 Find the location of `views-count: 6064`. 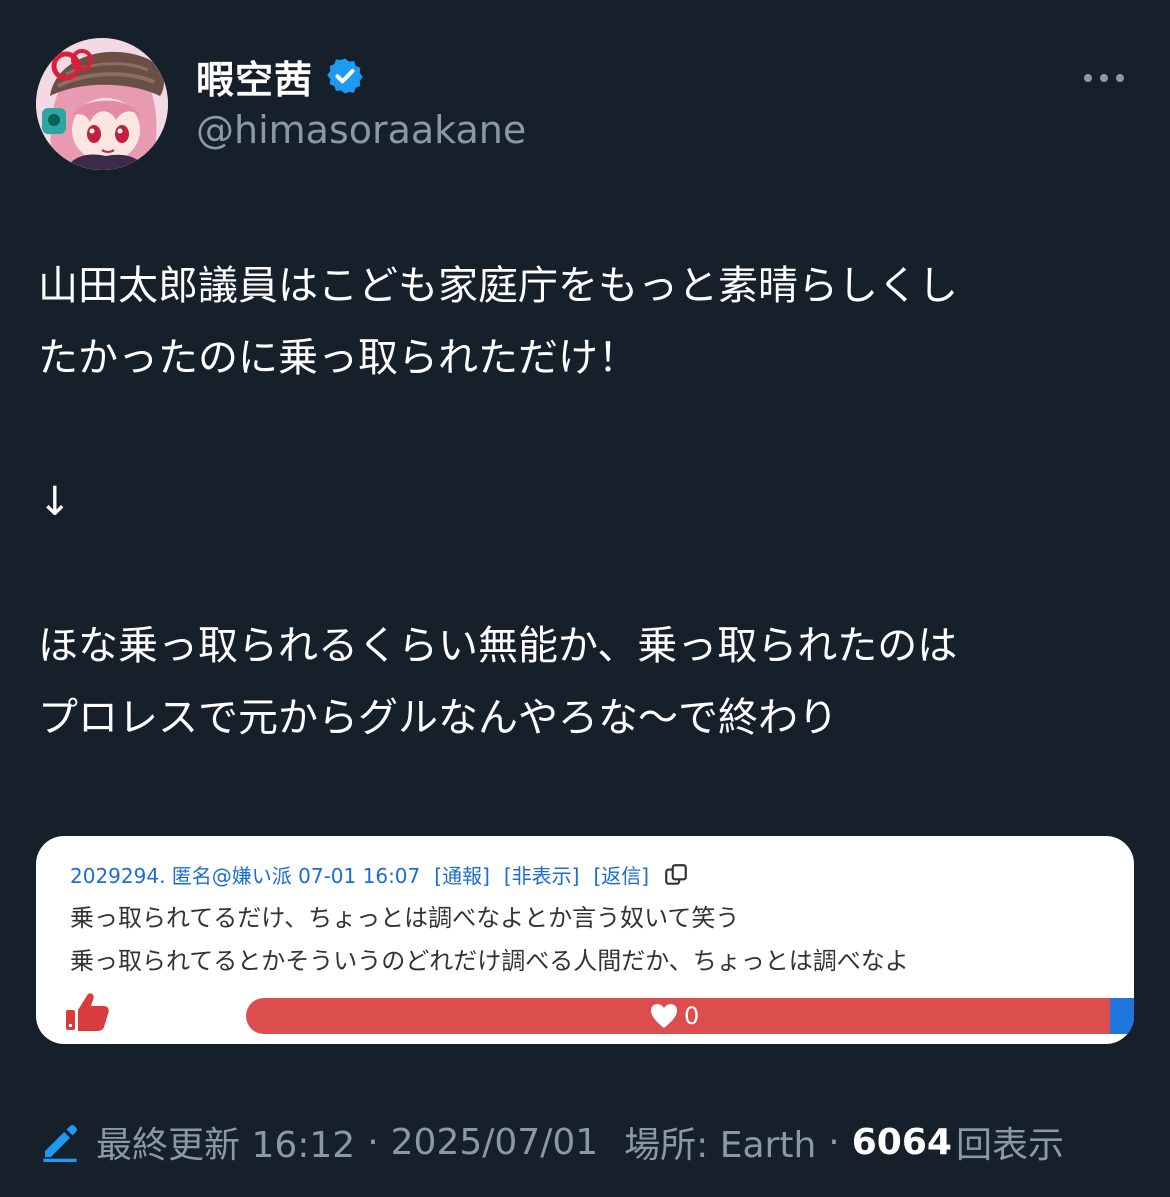

views-count: 6064 is located at coordinates (902, 1142).